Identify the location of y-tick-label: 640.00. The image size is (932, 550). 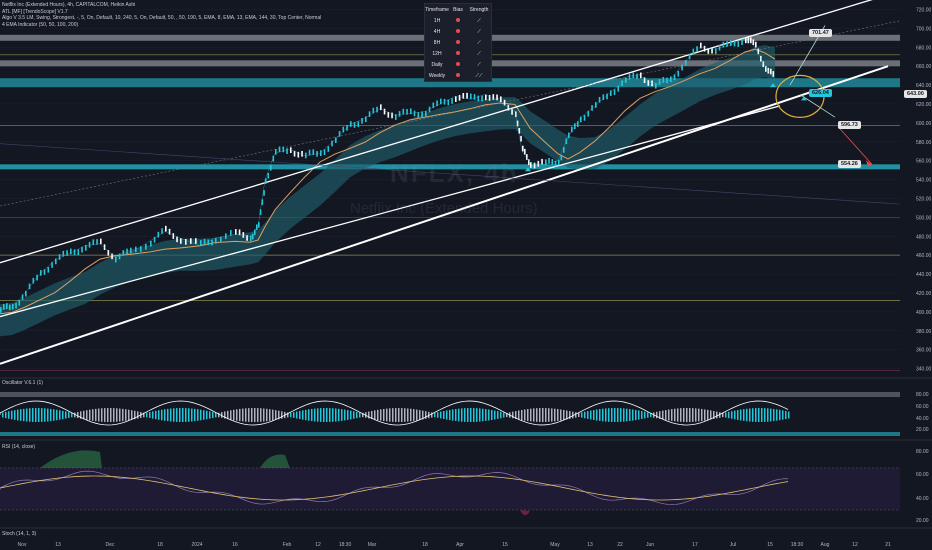
(924, 86).